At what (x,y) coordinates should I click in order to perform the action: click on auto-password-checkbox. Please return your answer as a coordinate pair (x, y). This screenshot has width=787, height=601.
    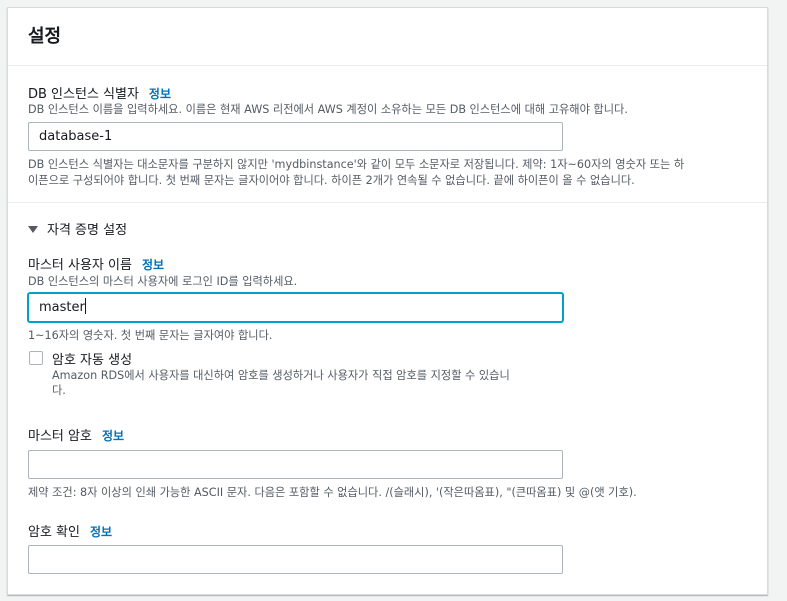
    Looking at the image, I should click on (36, 358).